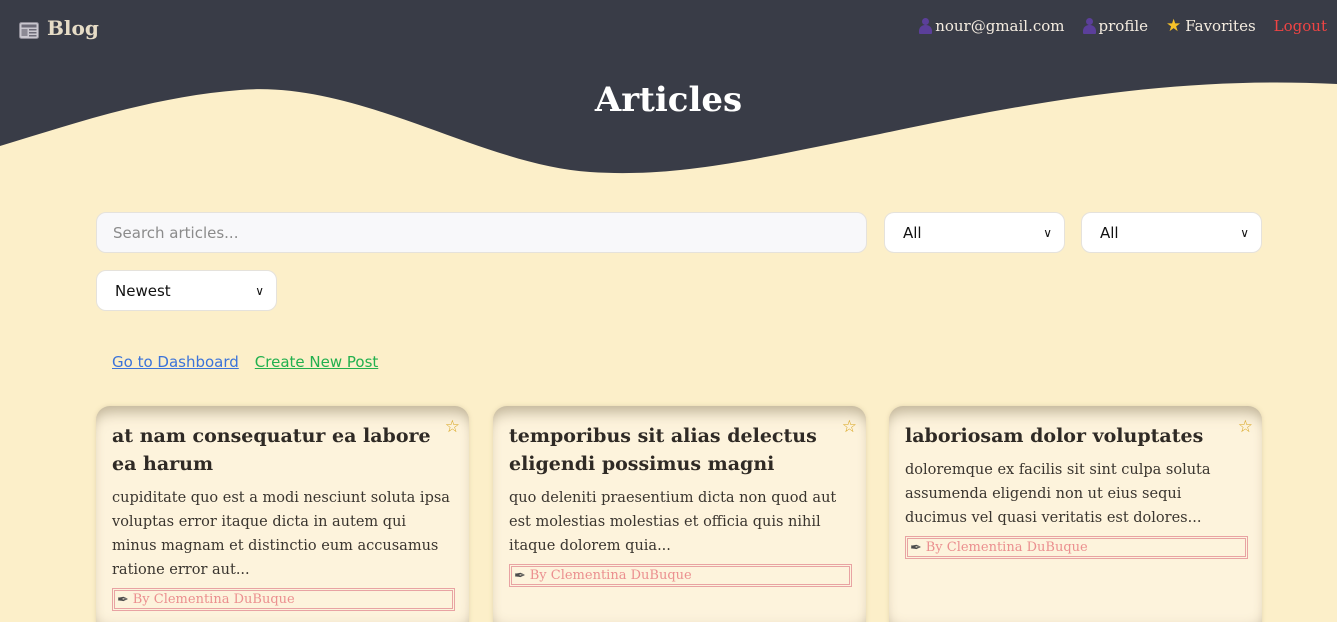 Image resolution: width=1337 pixels, height=622 pixels. Describe the element at coordinates (1109, 232) in the screenshot. I see `author-select-value: All` at that location.